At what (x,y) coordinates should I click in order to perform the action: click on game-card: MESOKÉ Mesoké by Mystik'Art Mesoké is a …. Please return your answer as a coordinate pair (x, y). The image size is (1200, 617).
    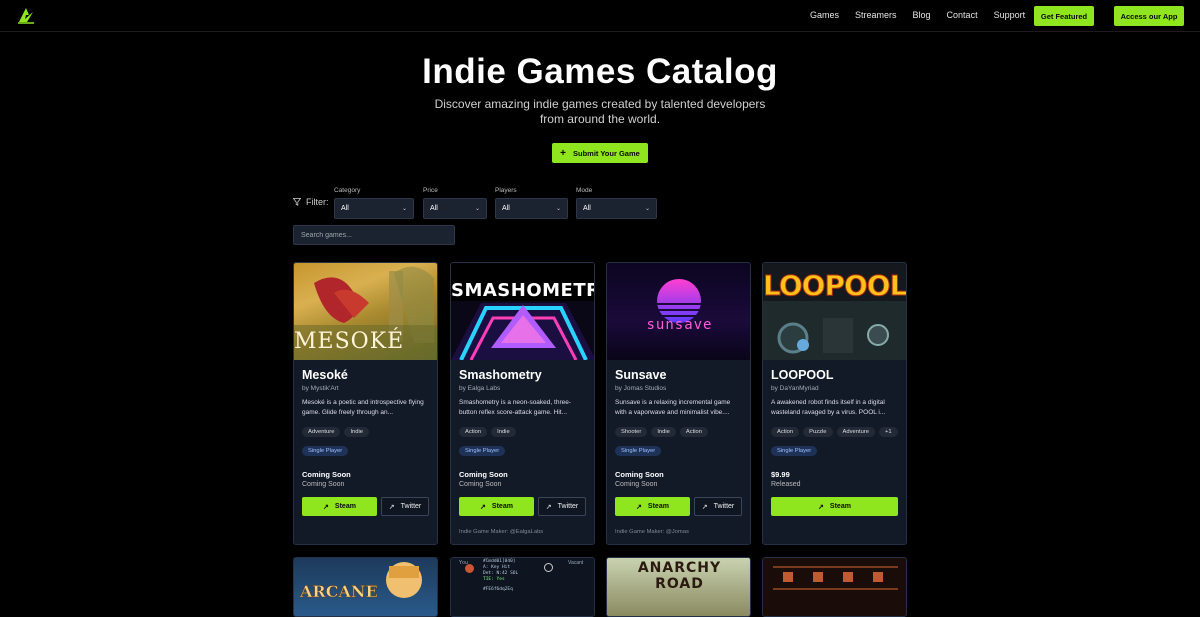
    Looking at the image, I should click on (365, 403).